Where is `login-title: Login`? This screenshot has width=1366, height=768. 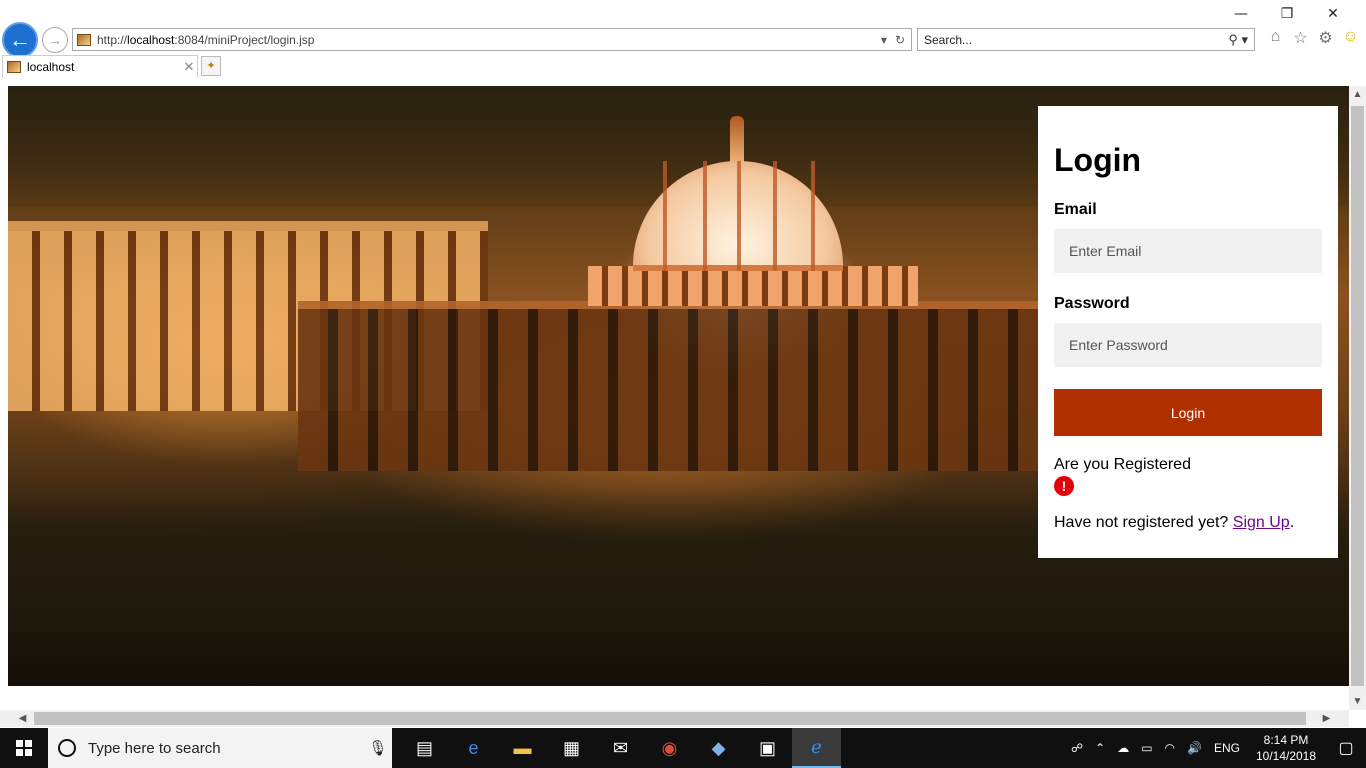
login-title: Login is located at coordinates (1098, 160).